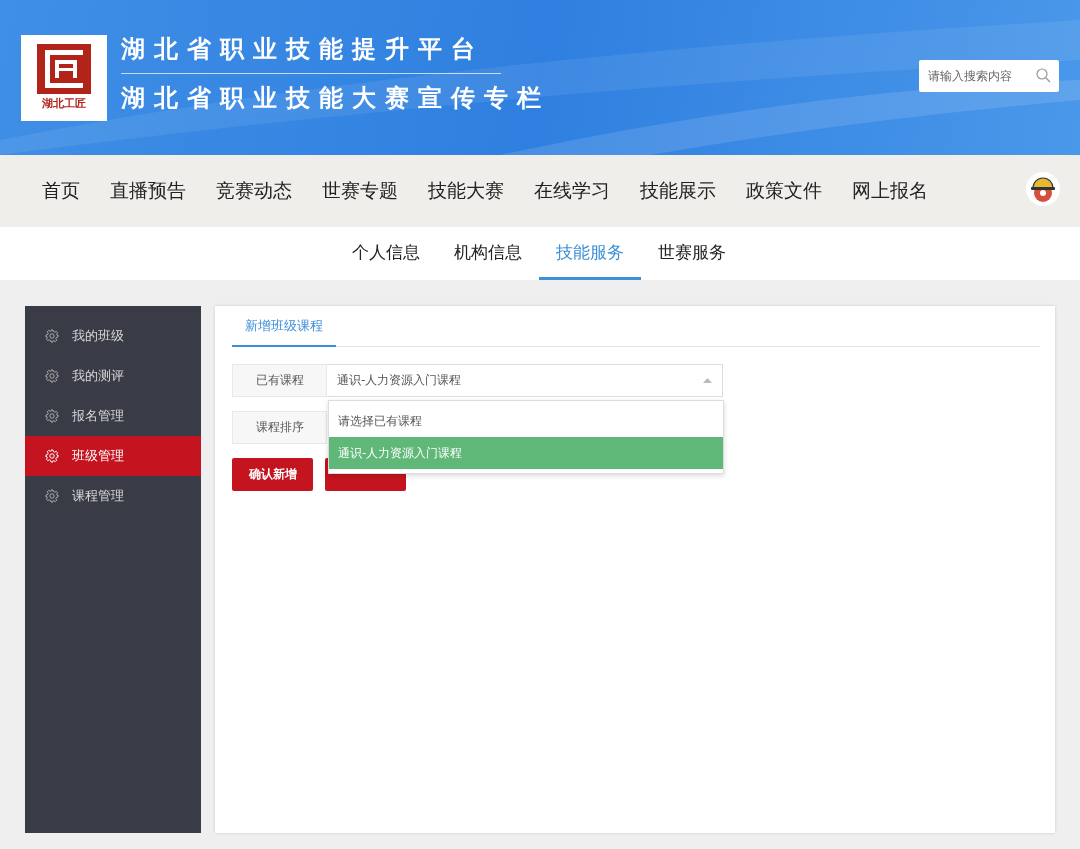 Image resolution: width=1080 pixels, height=849 pixels. Describe the element at coordinates (64, 69) in the screenshot. I see `logo-mark-icon` at that location.